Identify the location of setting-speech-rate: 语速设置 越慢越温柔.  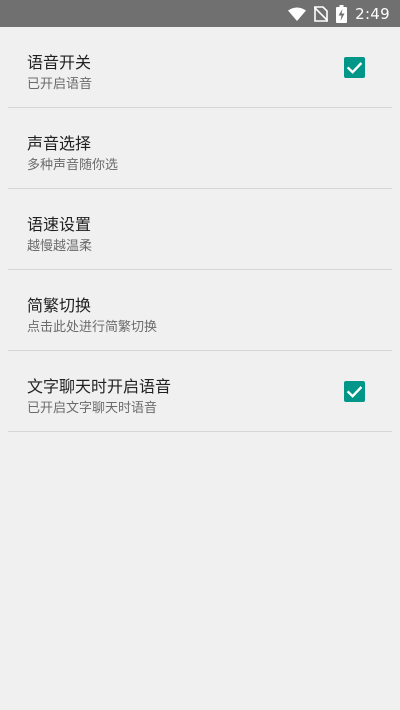
(200, 229).